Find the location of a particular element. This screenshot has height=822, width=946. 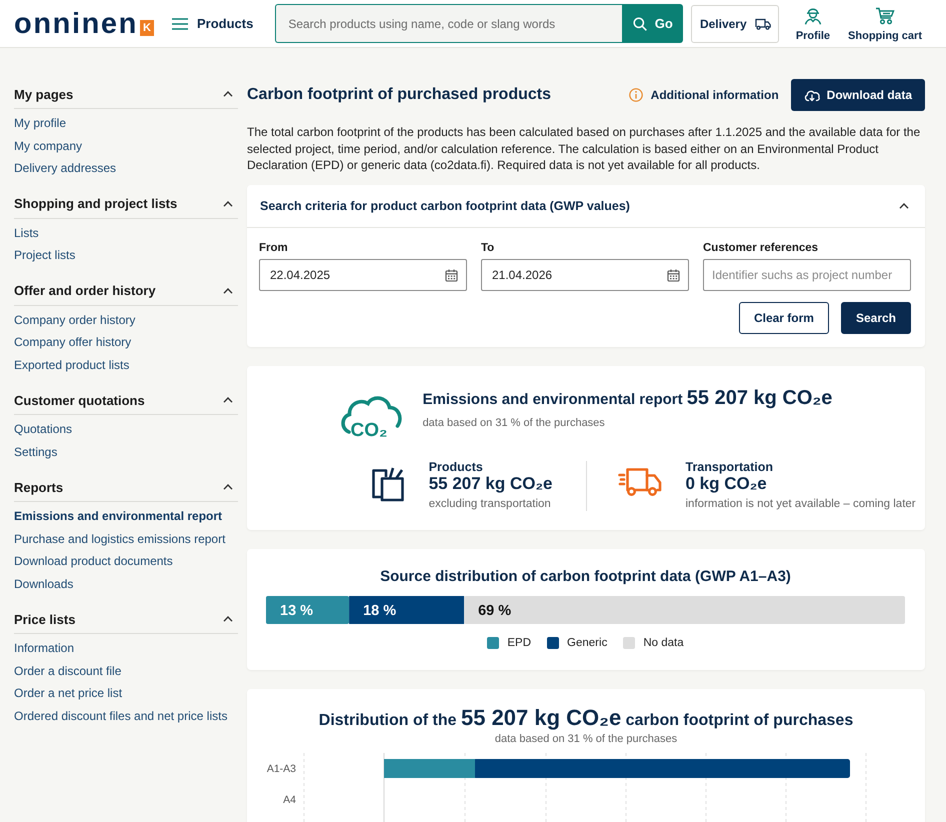

info-link: Additional information is located at coordinates (703, 95).